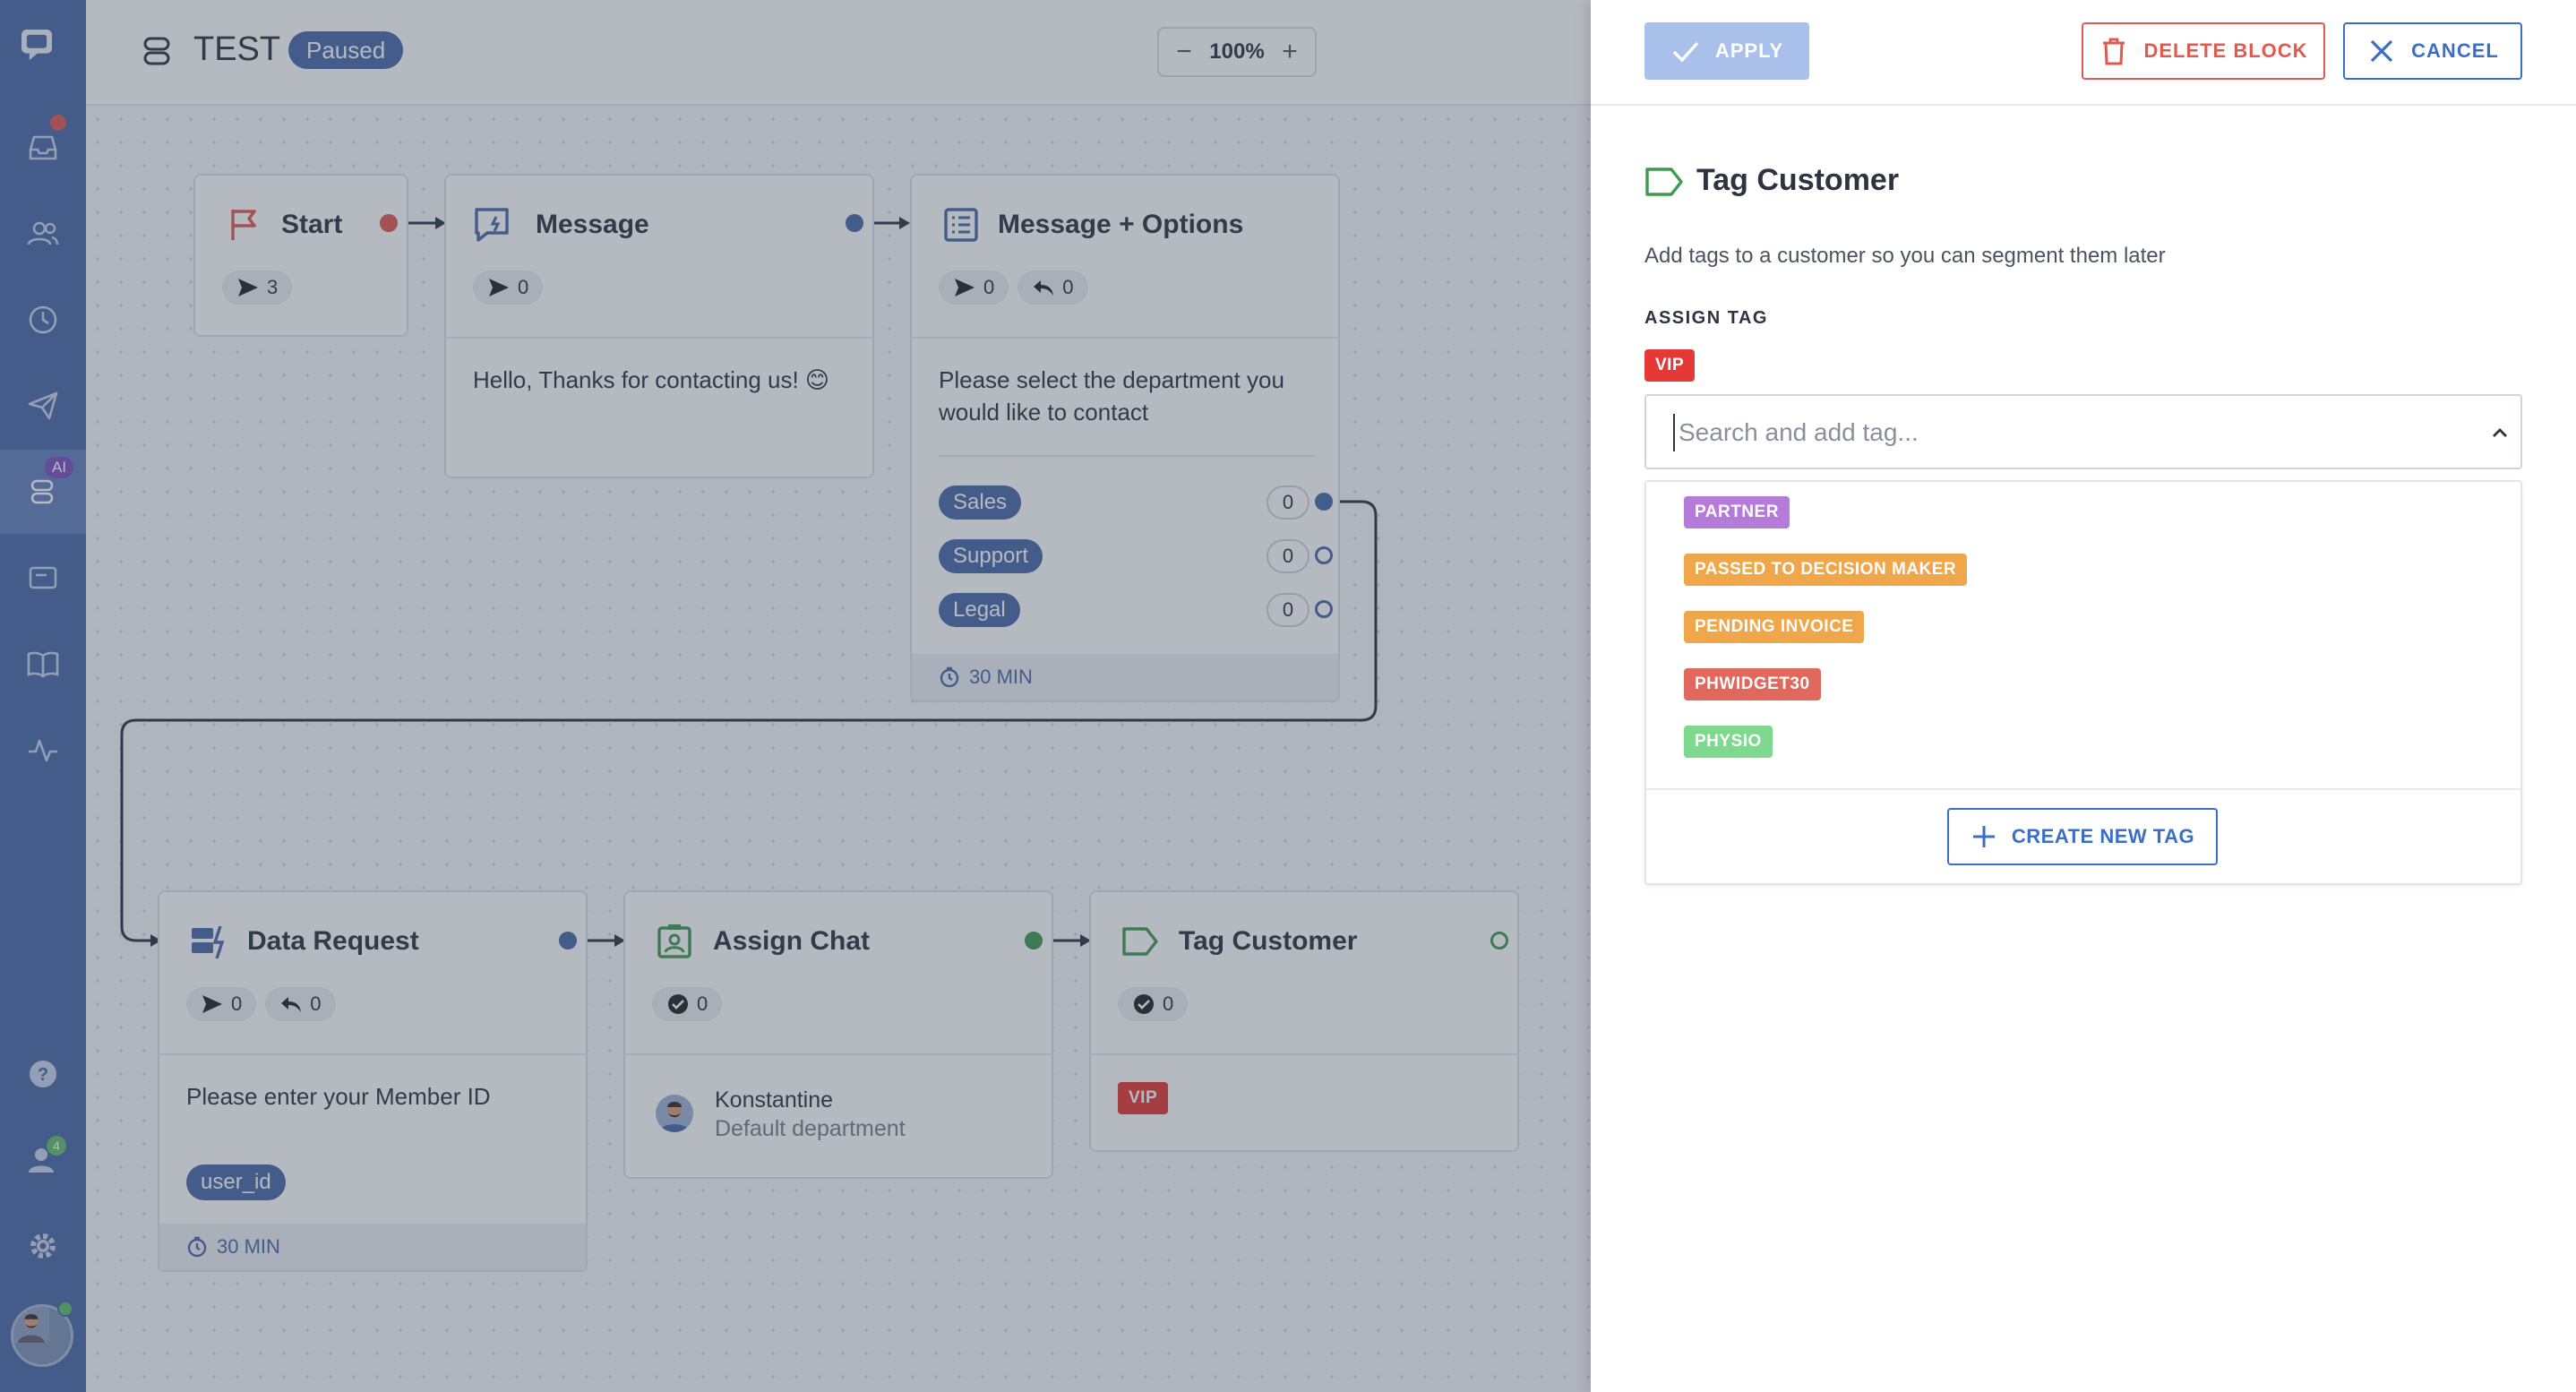 Image resolution: width=2576 pixels, height=1392 pixels. I want to click on apply-button: APPLY, so click(1726, 51).